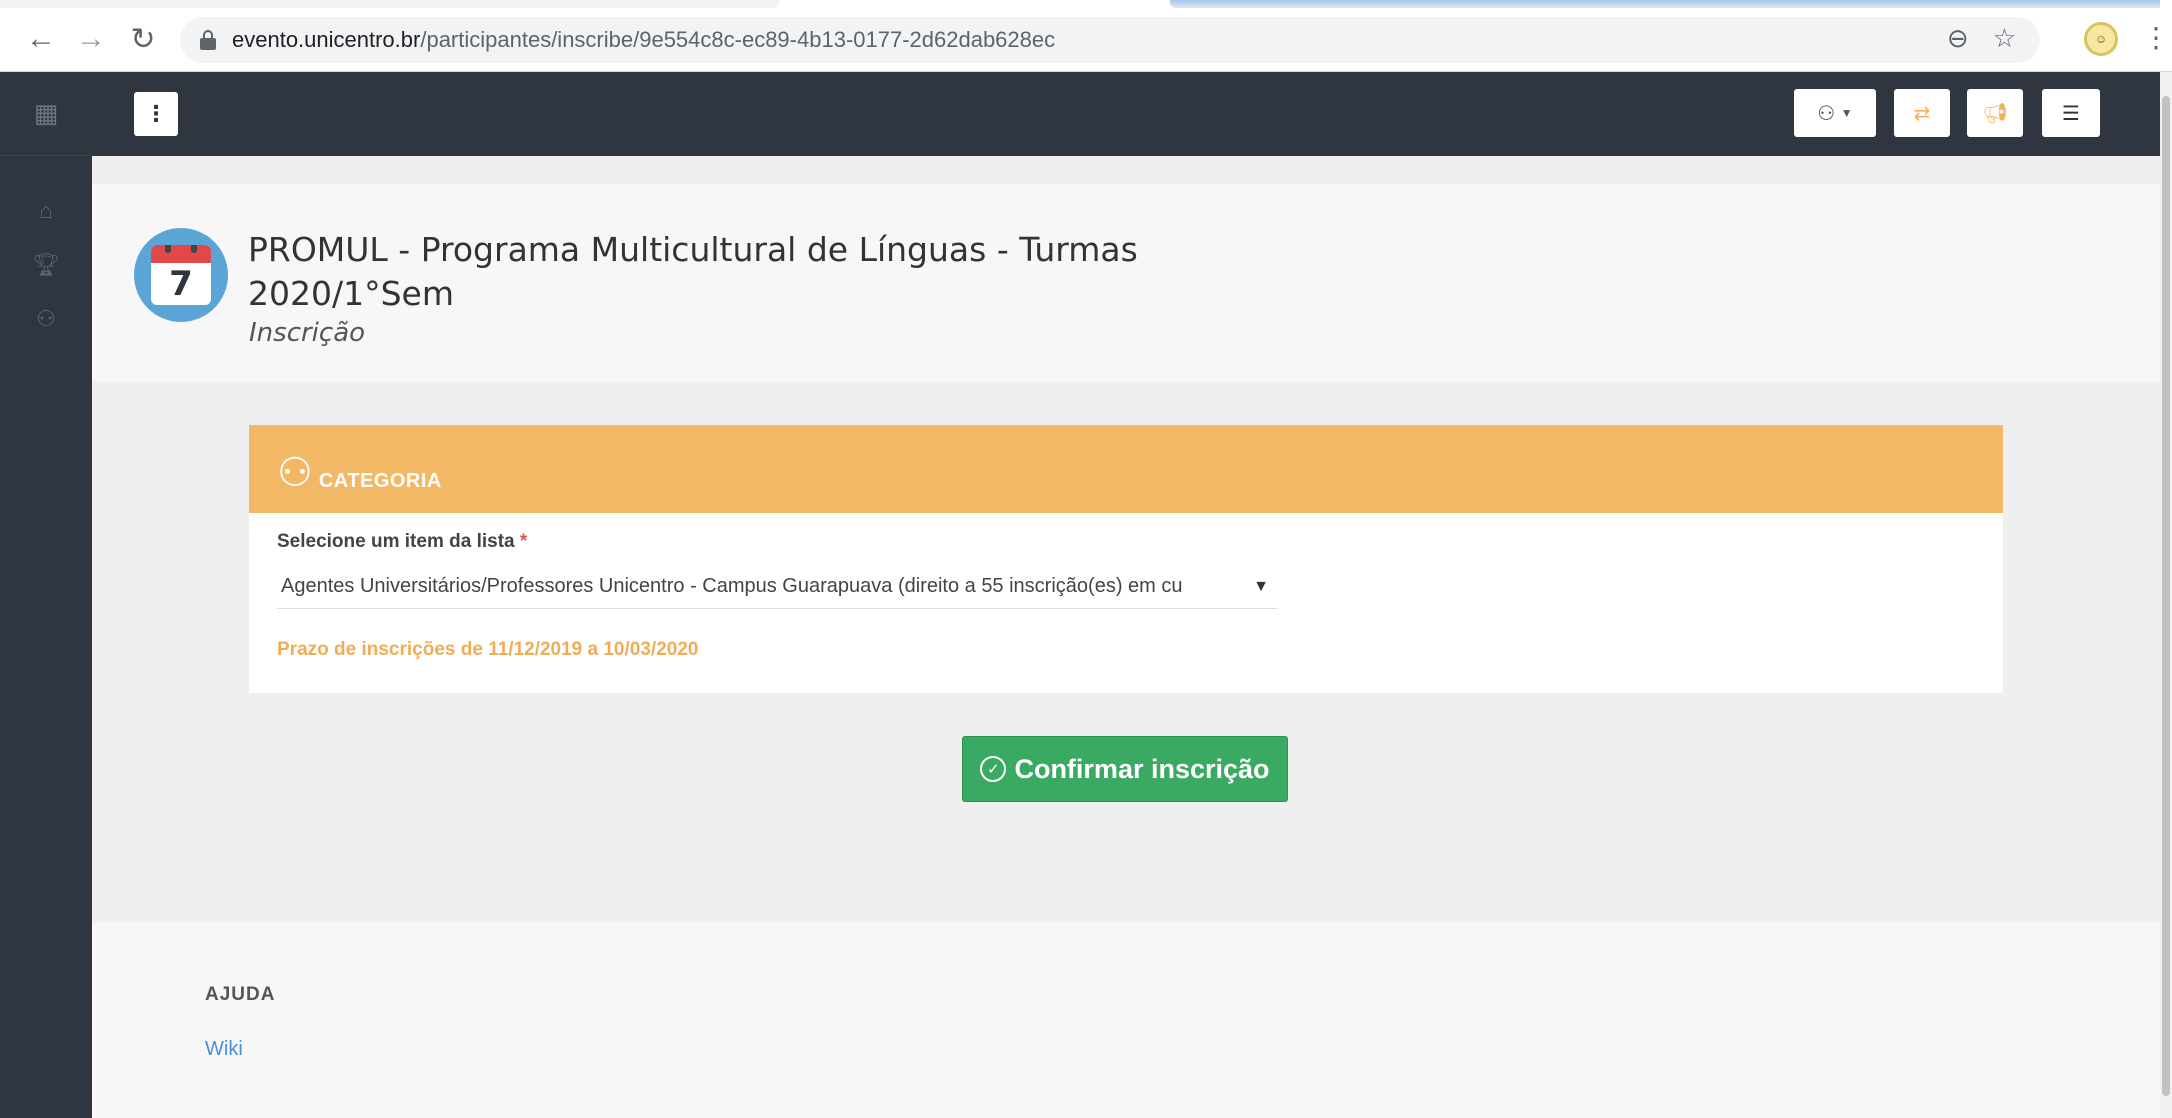 The width and height of the screenshot is (2172, 1118). What do you see at coordinates (1958, 38) in the screenshot?
I see `zoom-icon: ⊖` at bounding box center [1958, 38].